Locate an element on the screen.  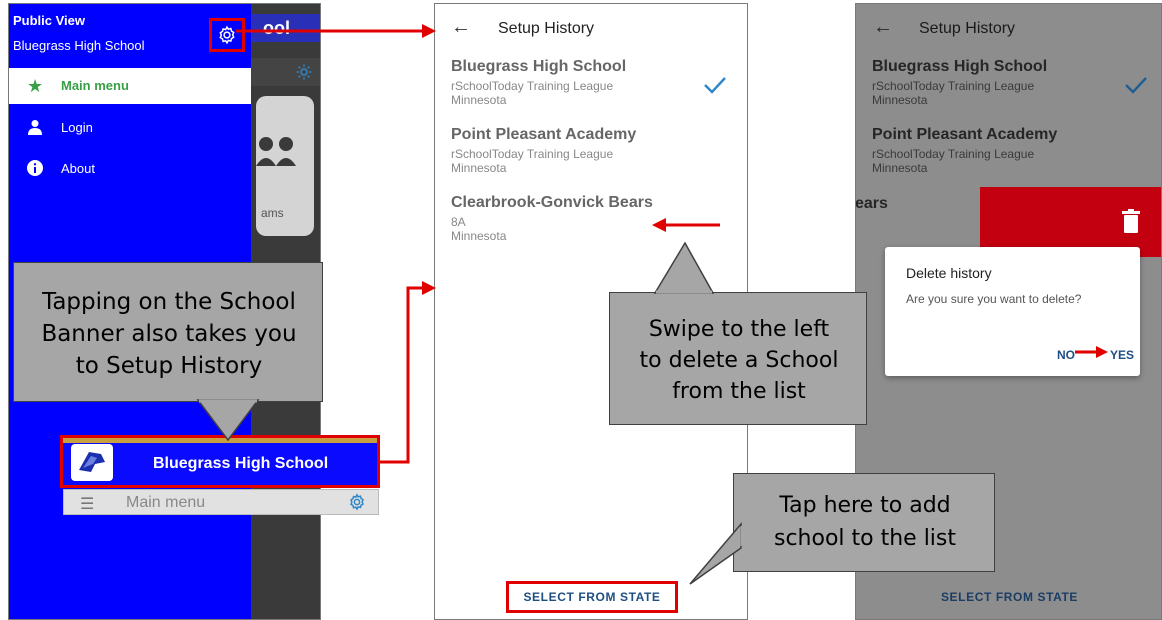
bottom-app-bar: ☰ Main menu is located at coordinates (221, 502).